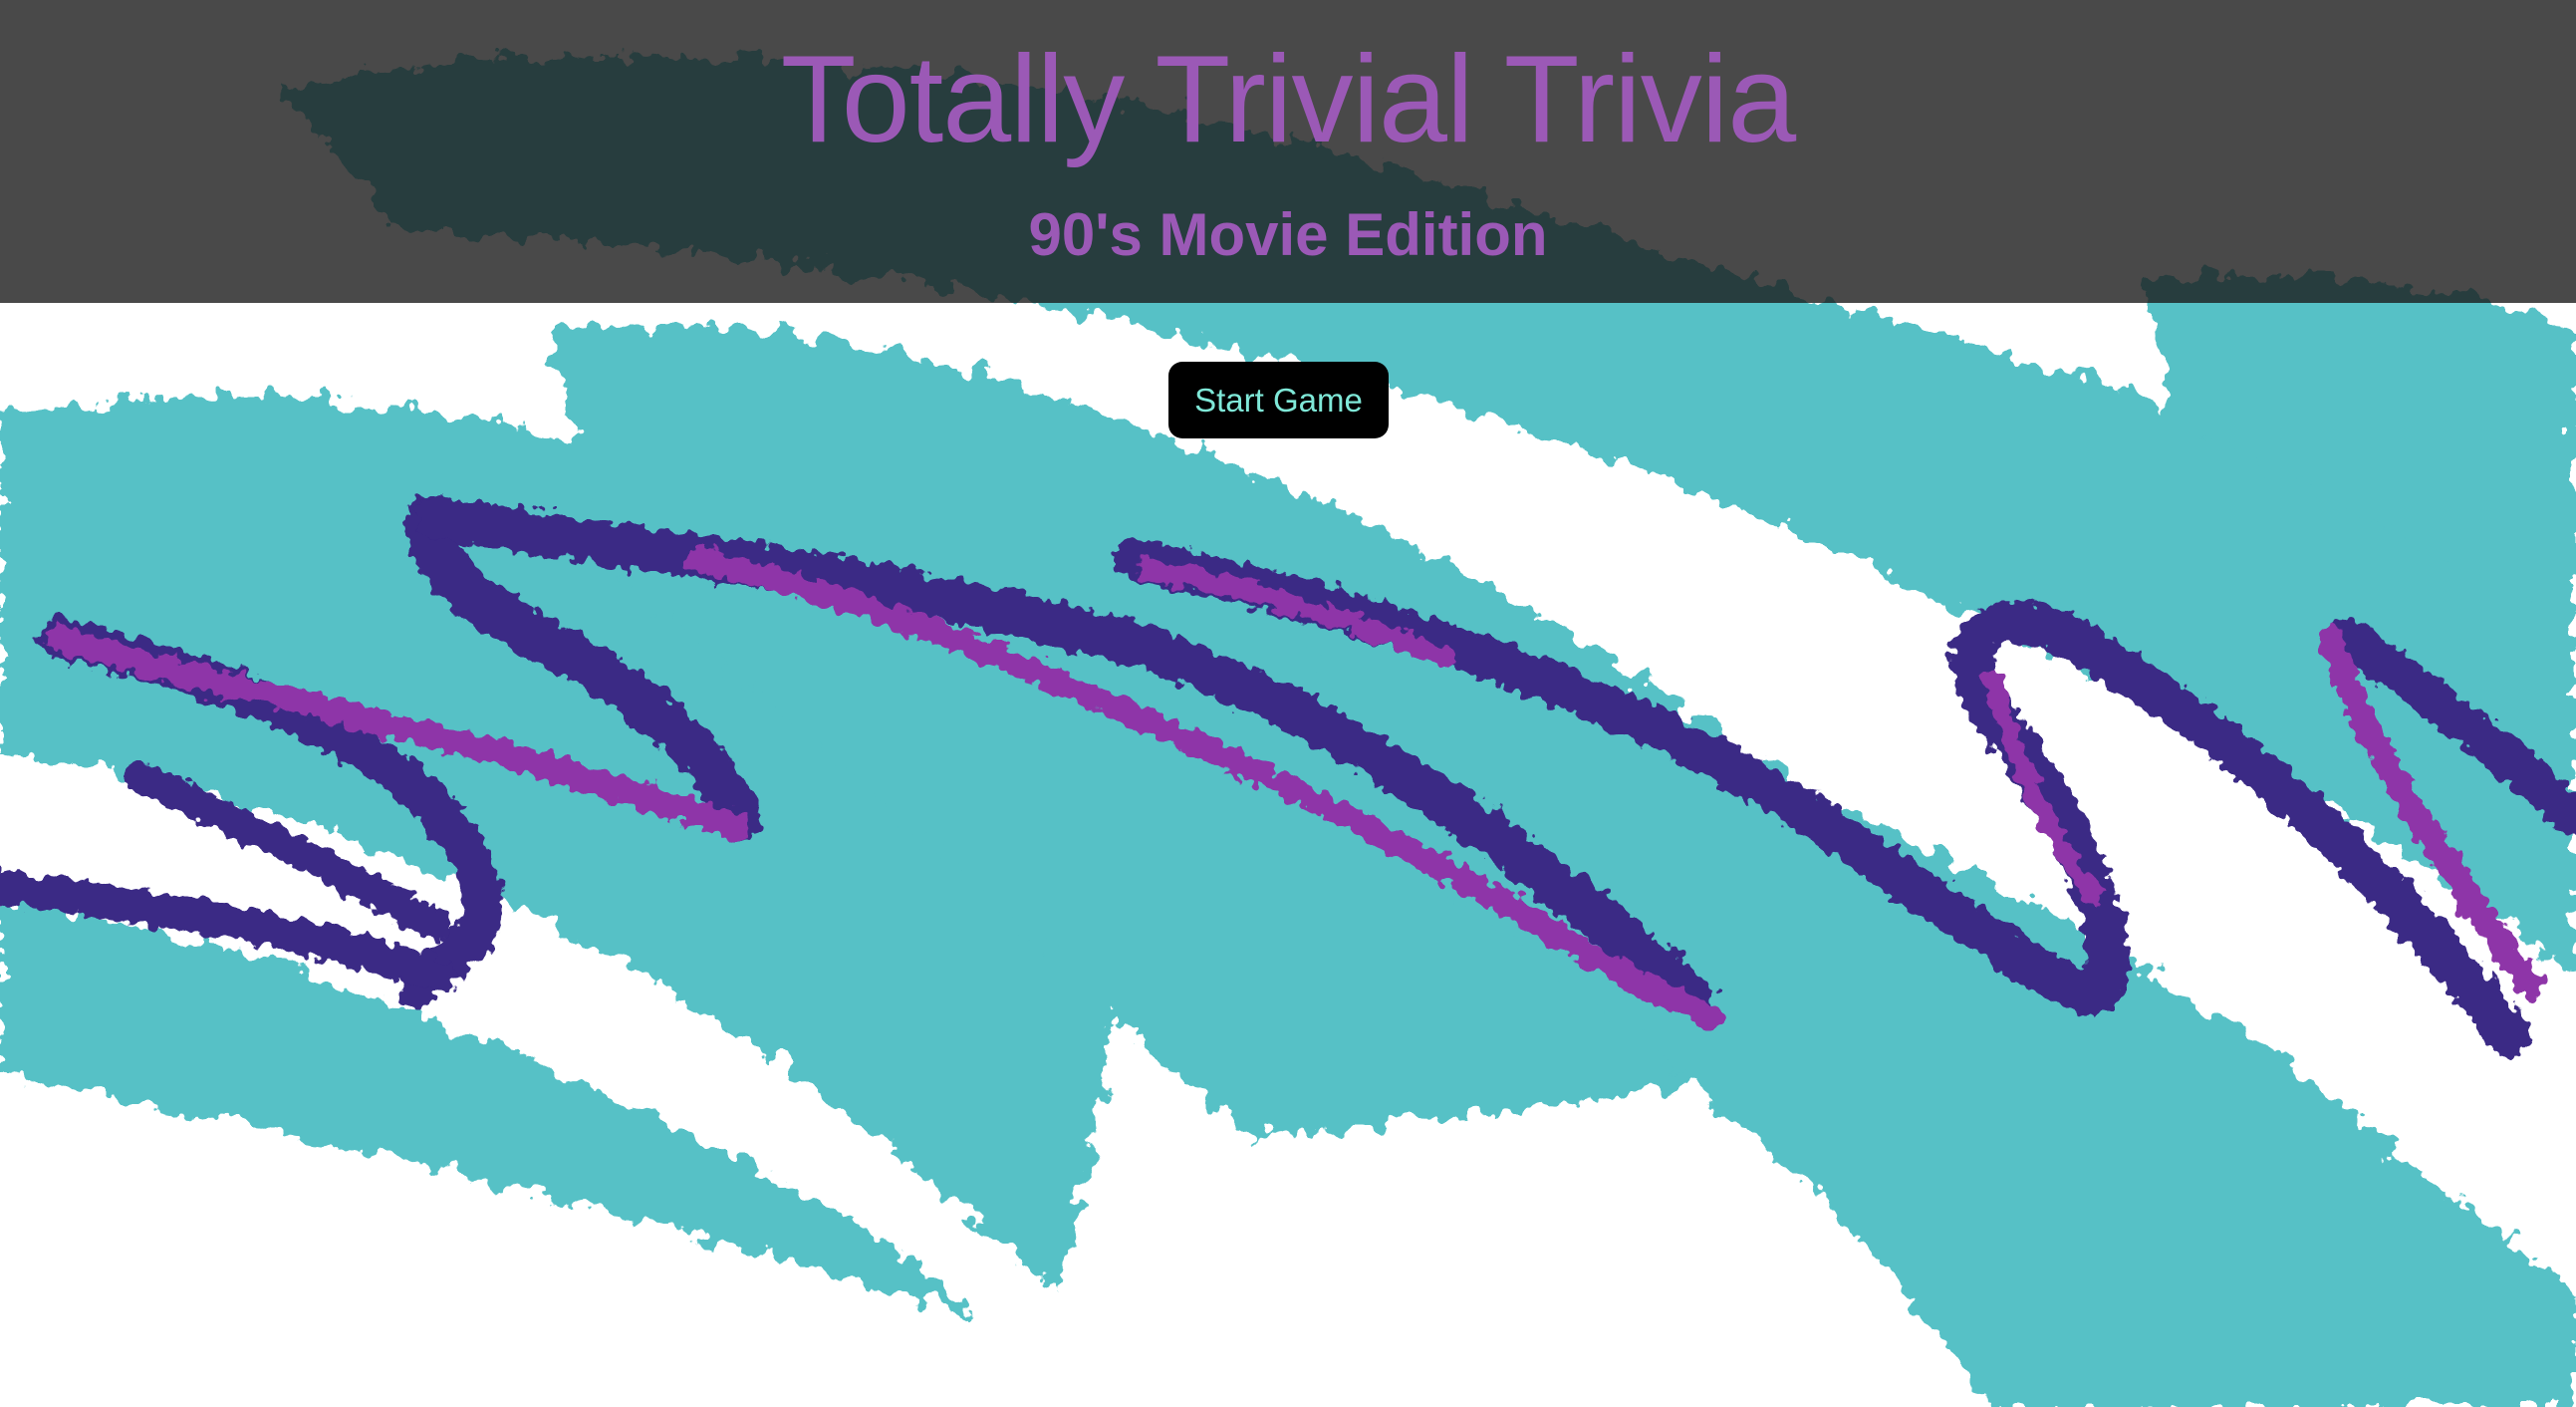 This screenshot has width=2576, height=1407. Describe the element at coordinates (1278, 400) in the screenshot. I see `start-game-button: Start Game` at that location.